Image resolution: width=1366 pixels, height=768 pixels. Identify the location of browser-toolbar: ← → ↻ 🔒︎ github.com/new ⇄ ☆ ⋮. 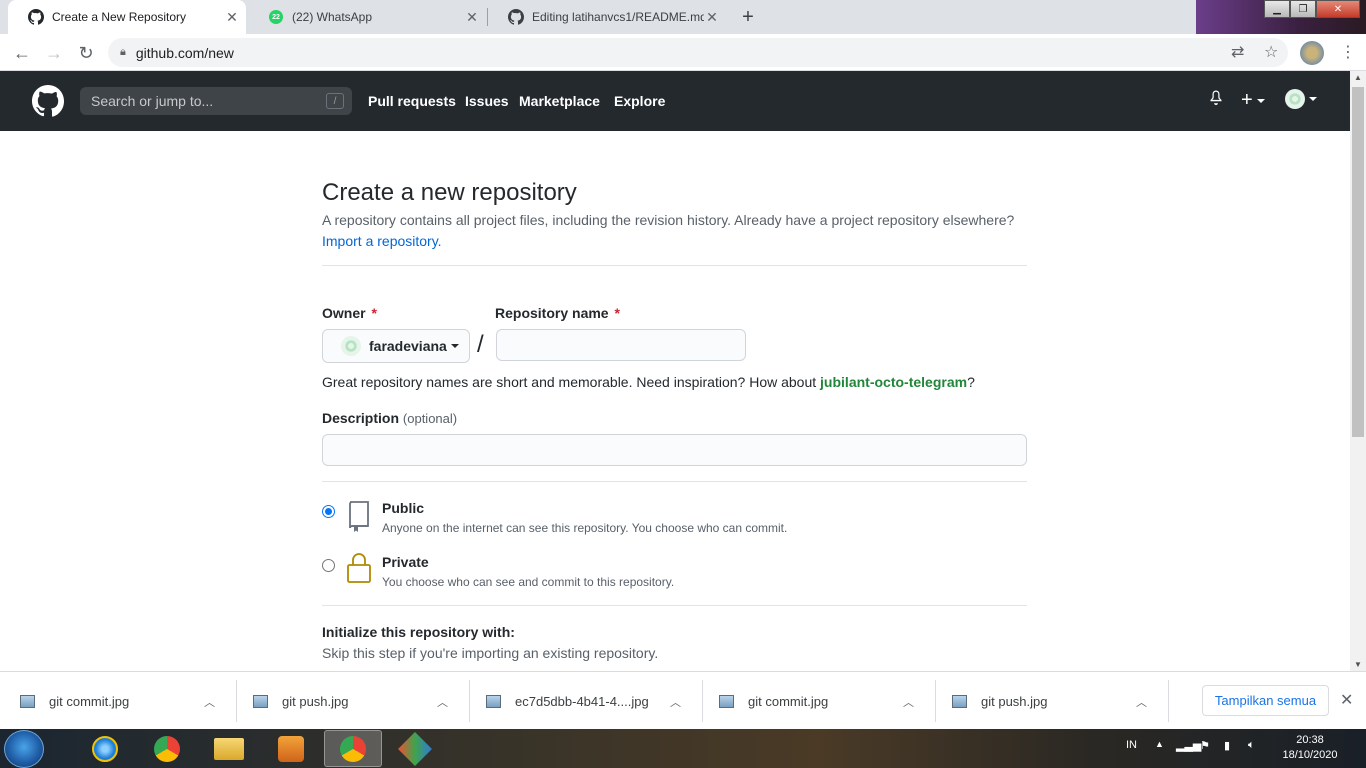
(683, 52).